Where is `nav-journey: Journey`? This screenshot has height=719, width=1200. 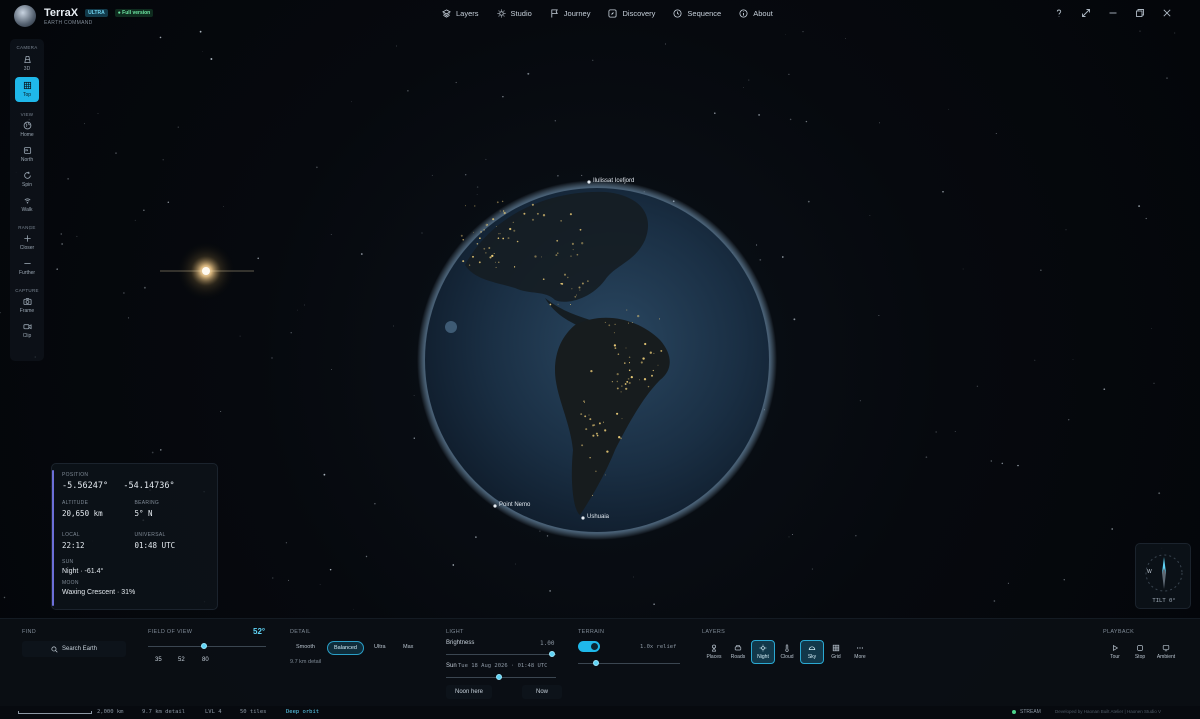
nav-journey: Journey is located at coordinates (570, 13).